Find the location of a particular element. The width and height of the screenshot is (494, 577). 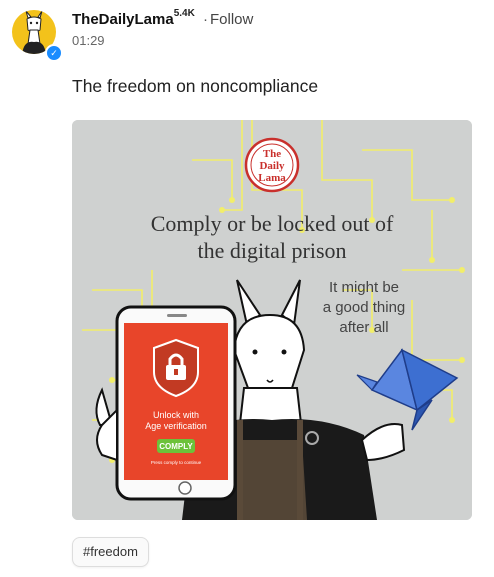

image-headline-1: Comply or be locked out of is located at coordinates (272, 223).